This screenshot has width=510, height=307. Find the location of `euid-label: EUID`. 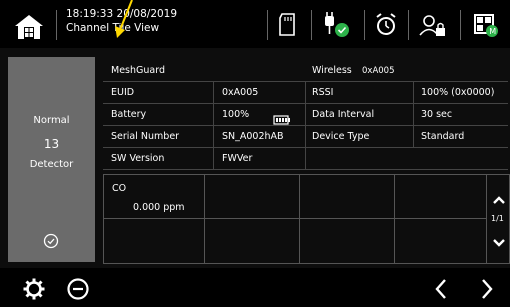

euid-label: EUID is located at coordinates (123, 92).